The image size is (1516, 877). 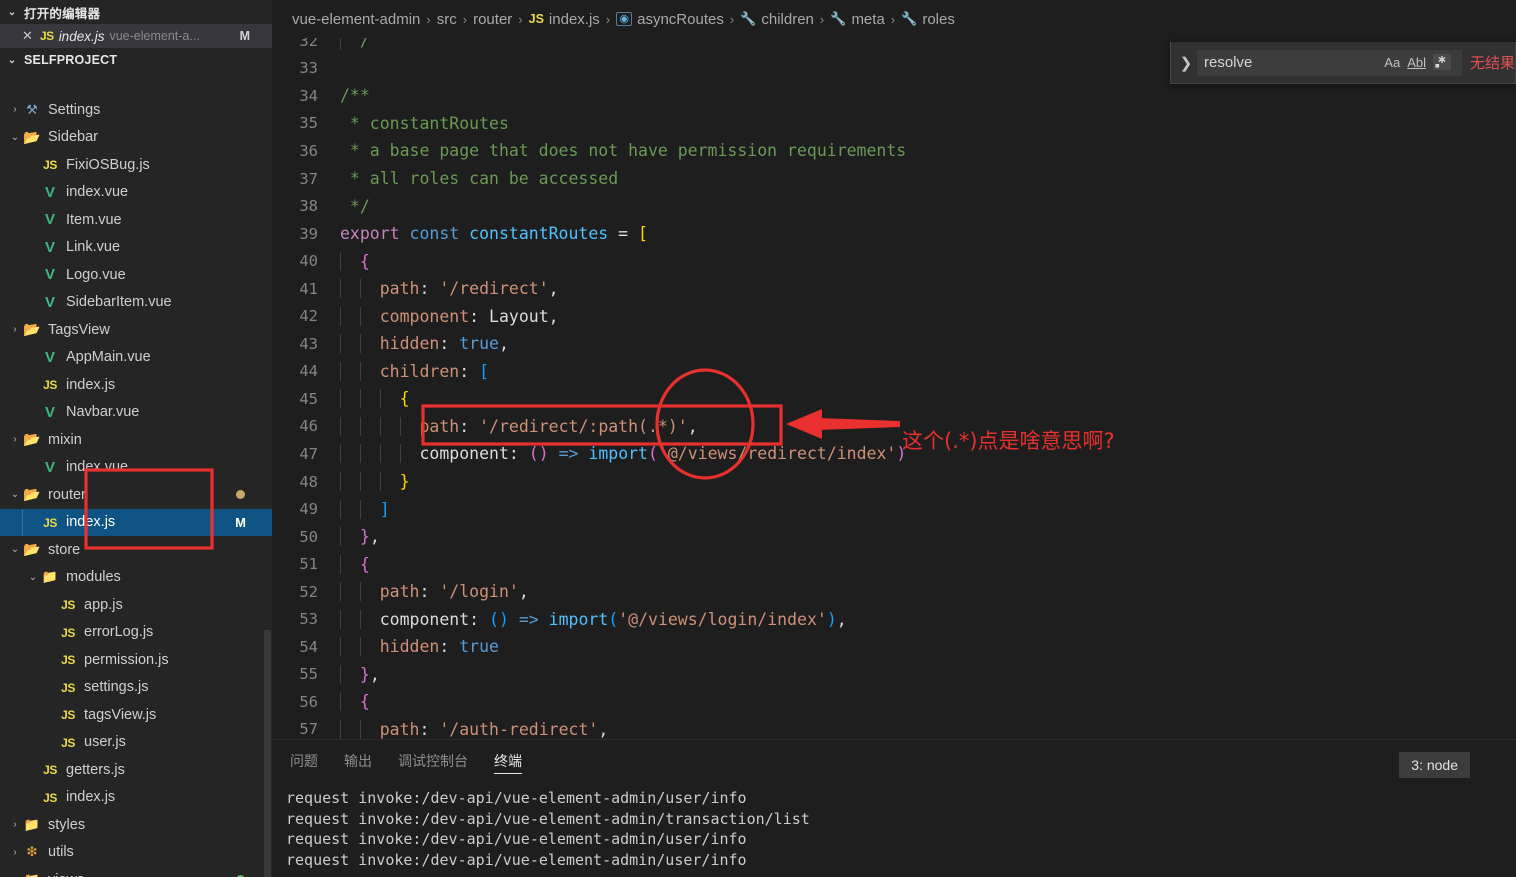 What do you see at coordinates (136, 522) in the screenshot?
I see `file-tree-item-selected: JS index.js M` at bounding box center [136, 522].